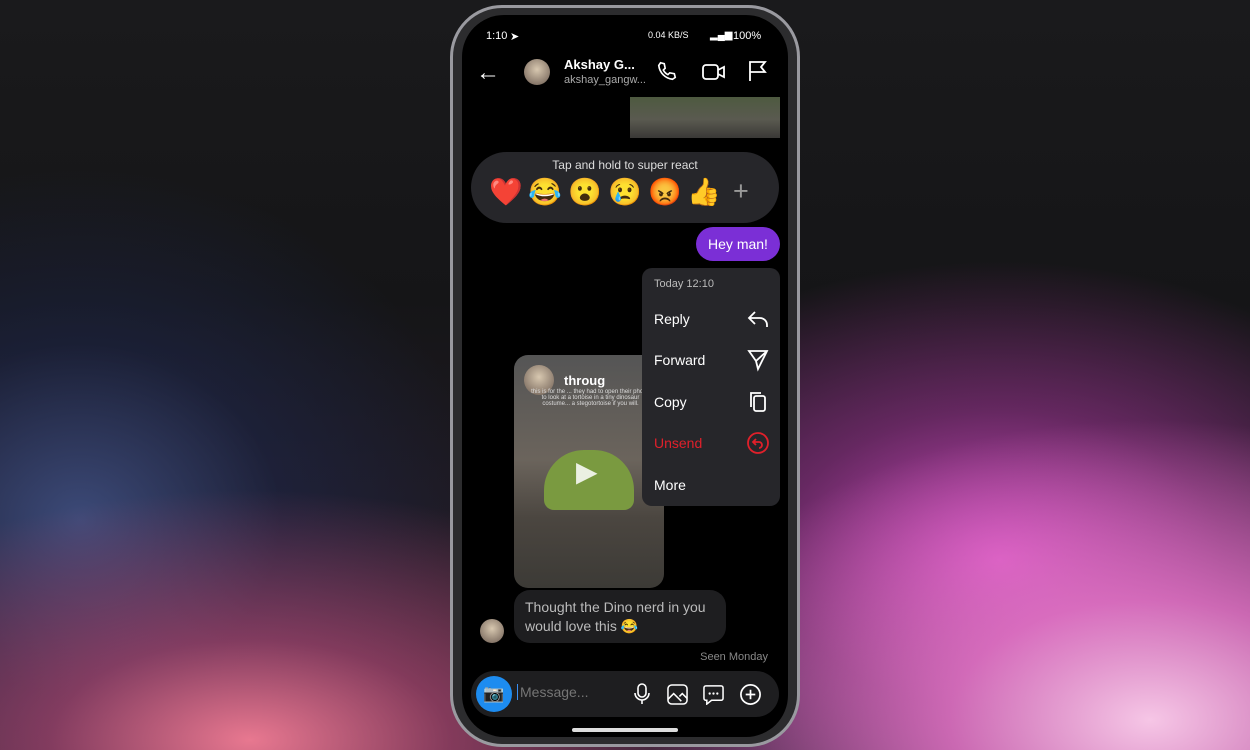 Image resolution: width=1250 pixels, height=750 pixels. Describe the element at coordinates (587, 471) in the screenshot. I see `play-icon: ▶` at that location.